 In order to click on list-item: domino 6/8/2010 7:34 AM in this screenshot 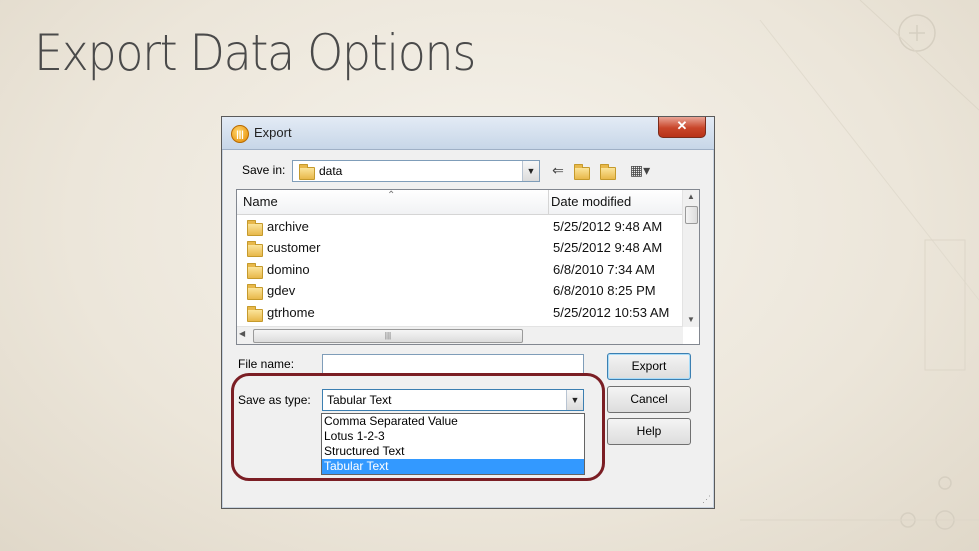, I will do `click(460, 270)`.